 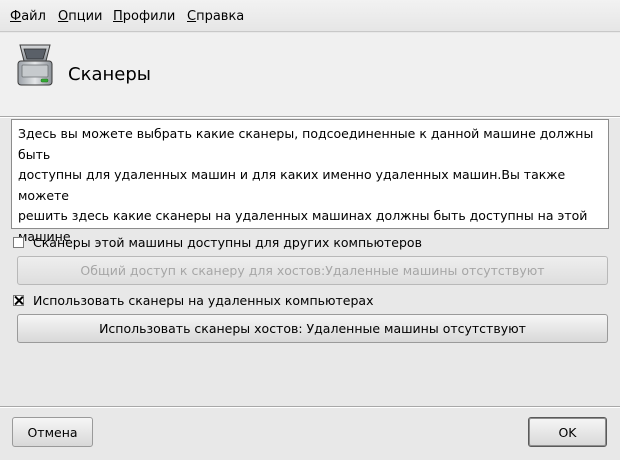 I want to click on header-divider, so click(x=310, y=117).